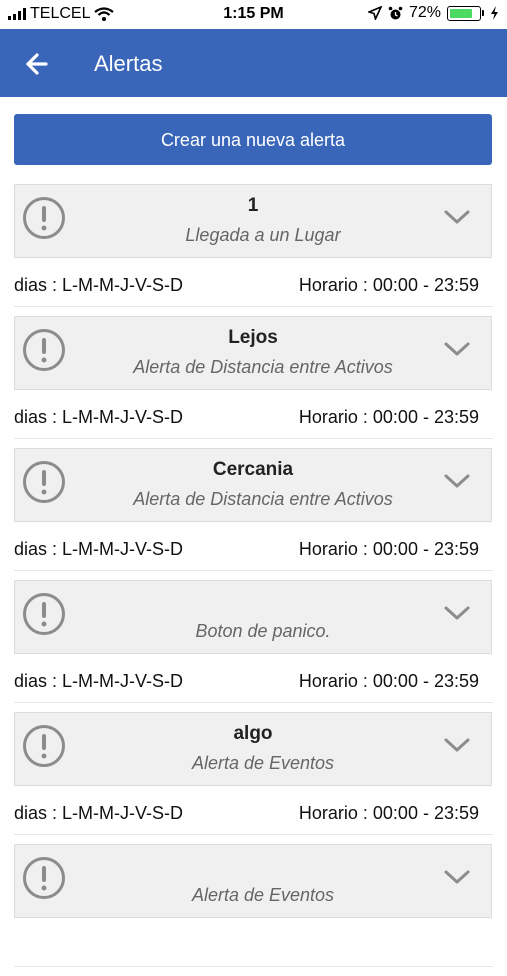  What do you see at coordinates (253, 353) in the screenshot?
I see `alert-card: Lejos Alerta de Distancia entre Activos` at bounding box center [253, 353].